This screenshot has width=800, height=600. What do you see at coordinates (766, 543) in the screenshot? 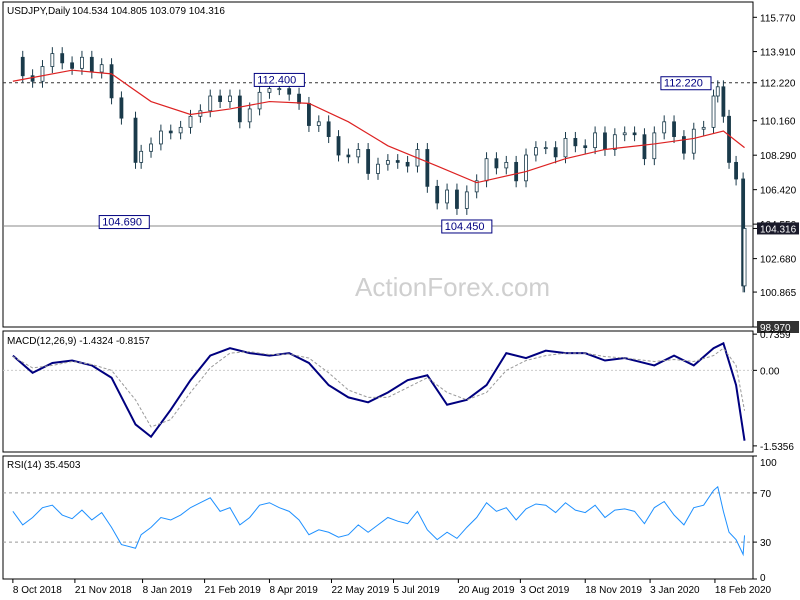
I see `rsi-axis-label: 30` at bounding box center [766, 543].